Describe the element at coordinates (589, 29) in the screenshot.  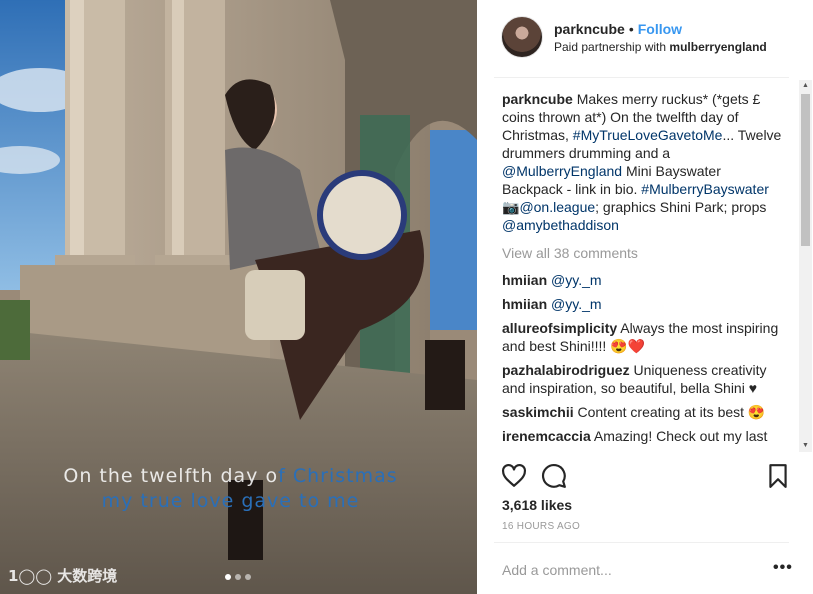
I see `header-username: parkncube` at that location.